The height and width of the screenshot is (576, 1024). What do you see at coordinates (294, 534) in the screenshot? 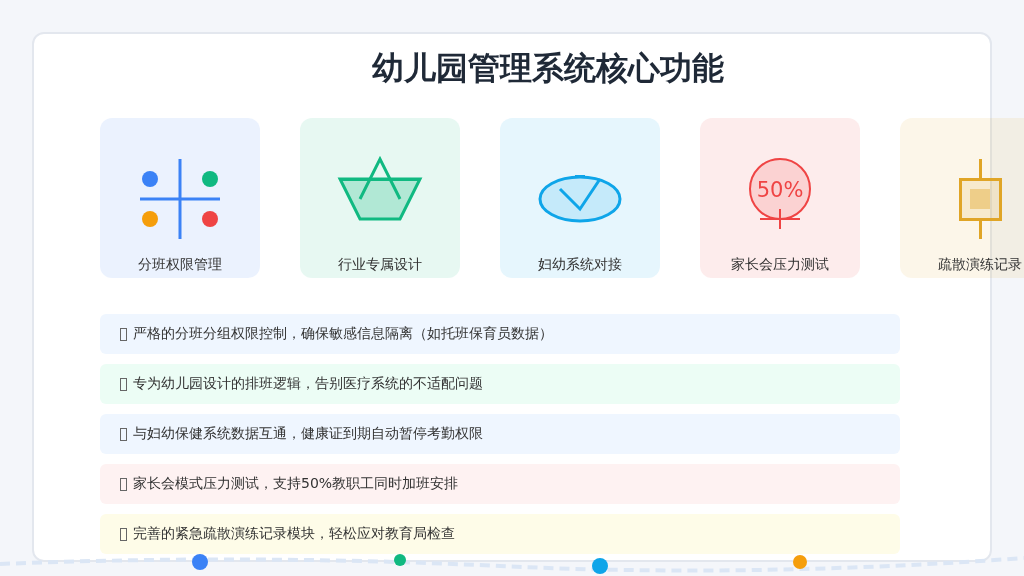
I see `feature-description: 完善的紧急疏散演练记录模块，轻松应对教育局检查` at bounding box center [294, 534].